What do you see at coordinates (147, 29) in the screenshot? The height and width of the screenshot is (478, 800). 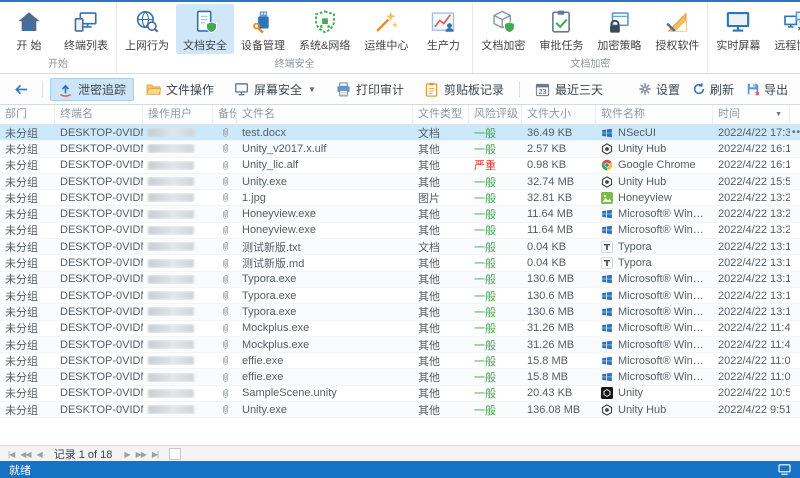 I see `ribbon-item-web-activity: 上网行为` at bounding box center [147, 29].